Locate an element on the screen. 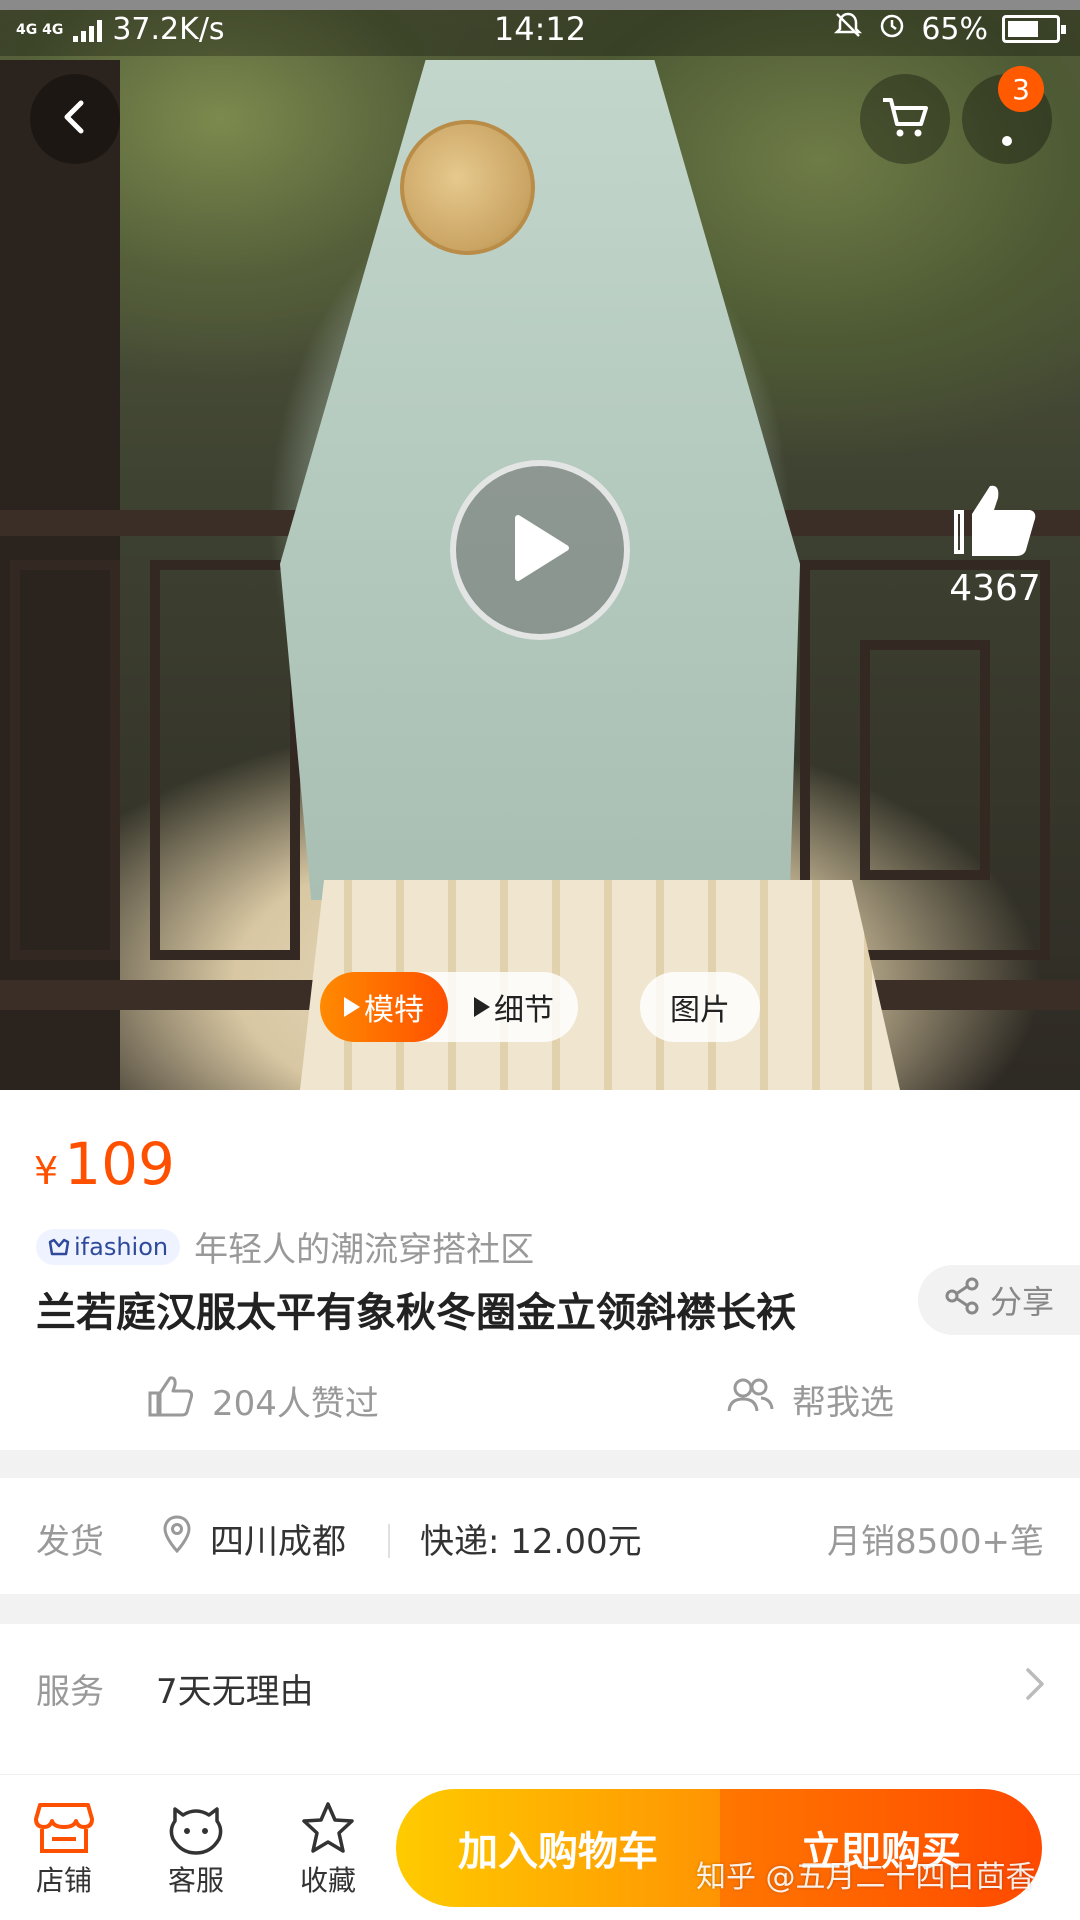 The width and height of the screenshot is (1080, 1920). chevron-left-icon is located at coordinates (75, 119).